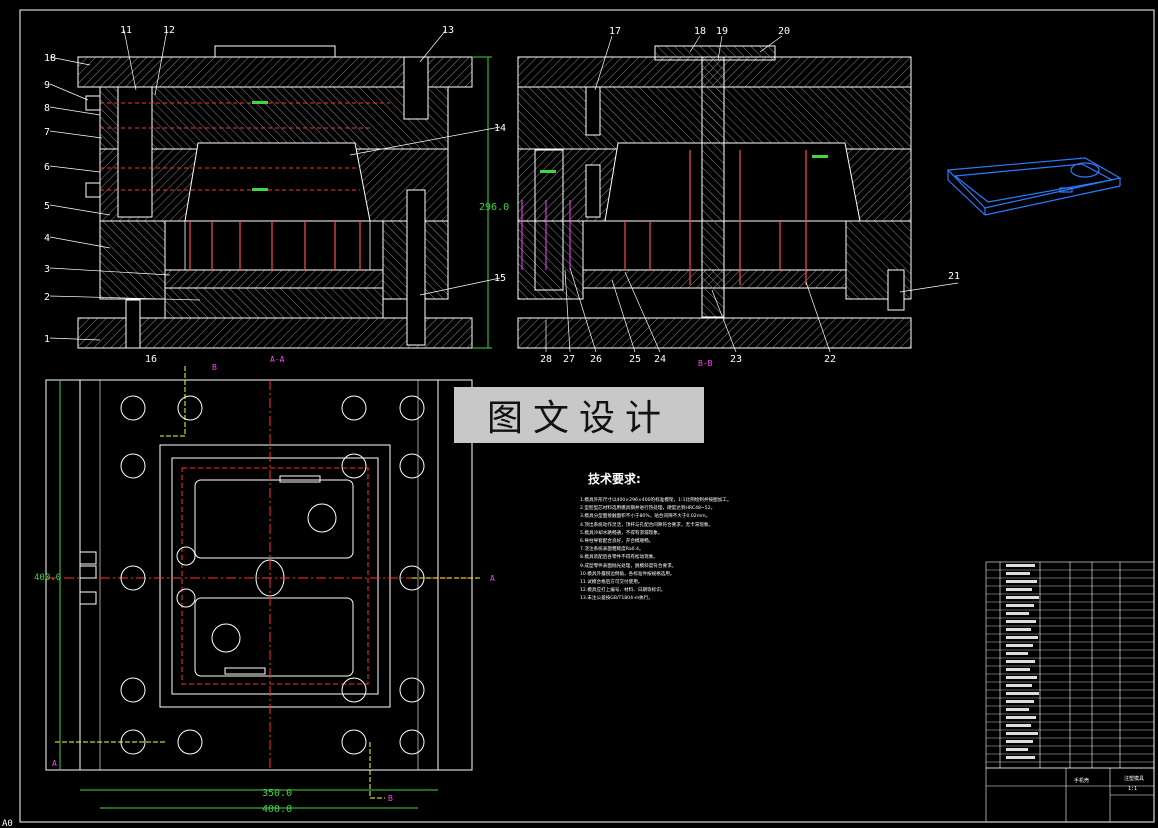  I want to click on title-code: 注塑模具, so click(1134, 778).